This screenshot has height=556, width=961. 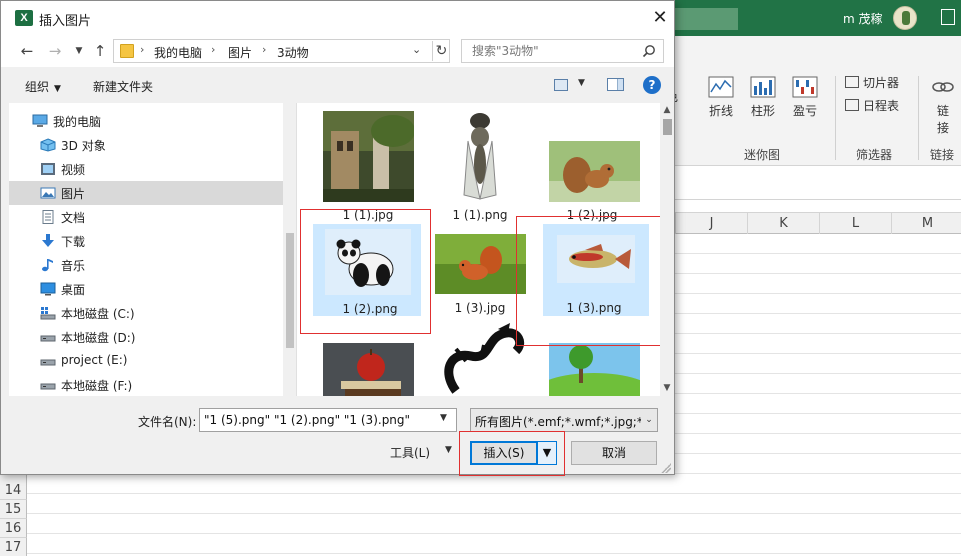 I want to click on slicer-label: 切片器, so click(x=881, y=83).